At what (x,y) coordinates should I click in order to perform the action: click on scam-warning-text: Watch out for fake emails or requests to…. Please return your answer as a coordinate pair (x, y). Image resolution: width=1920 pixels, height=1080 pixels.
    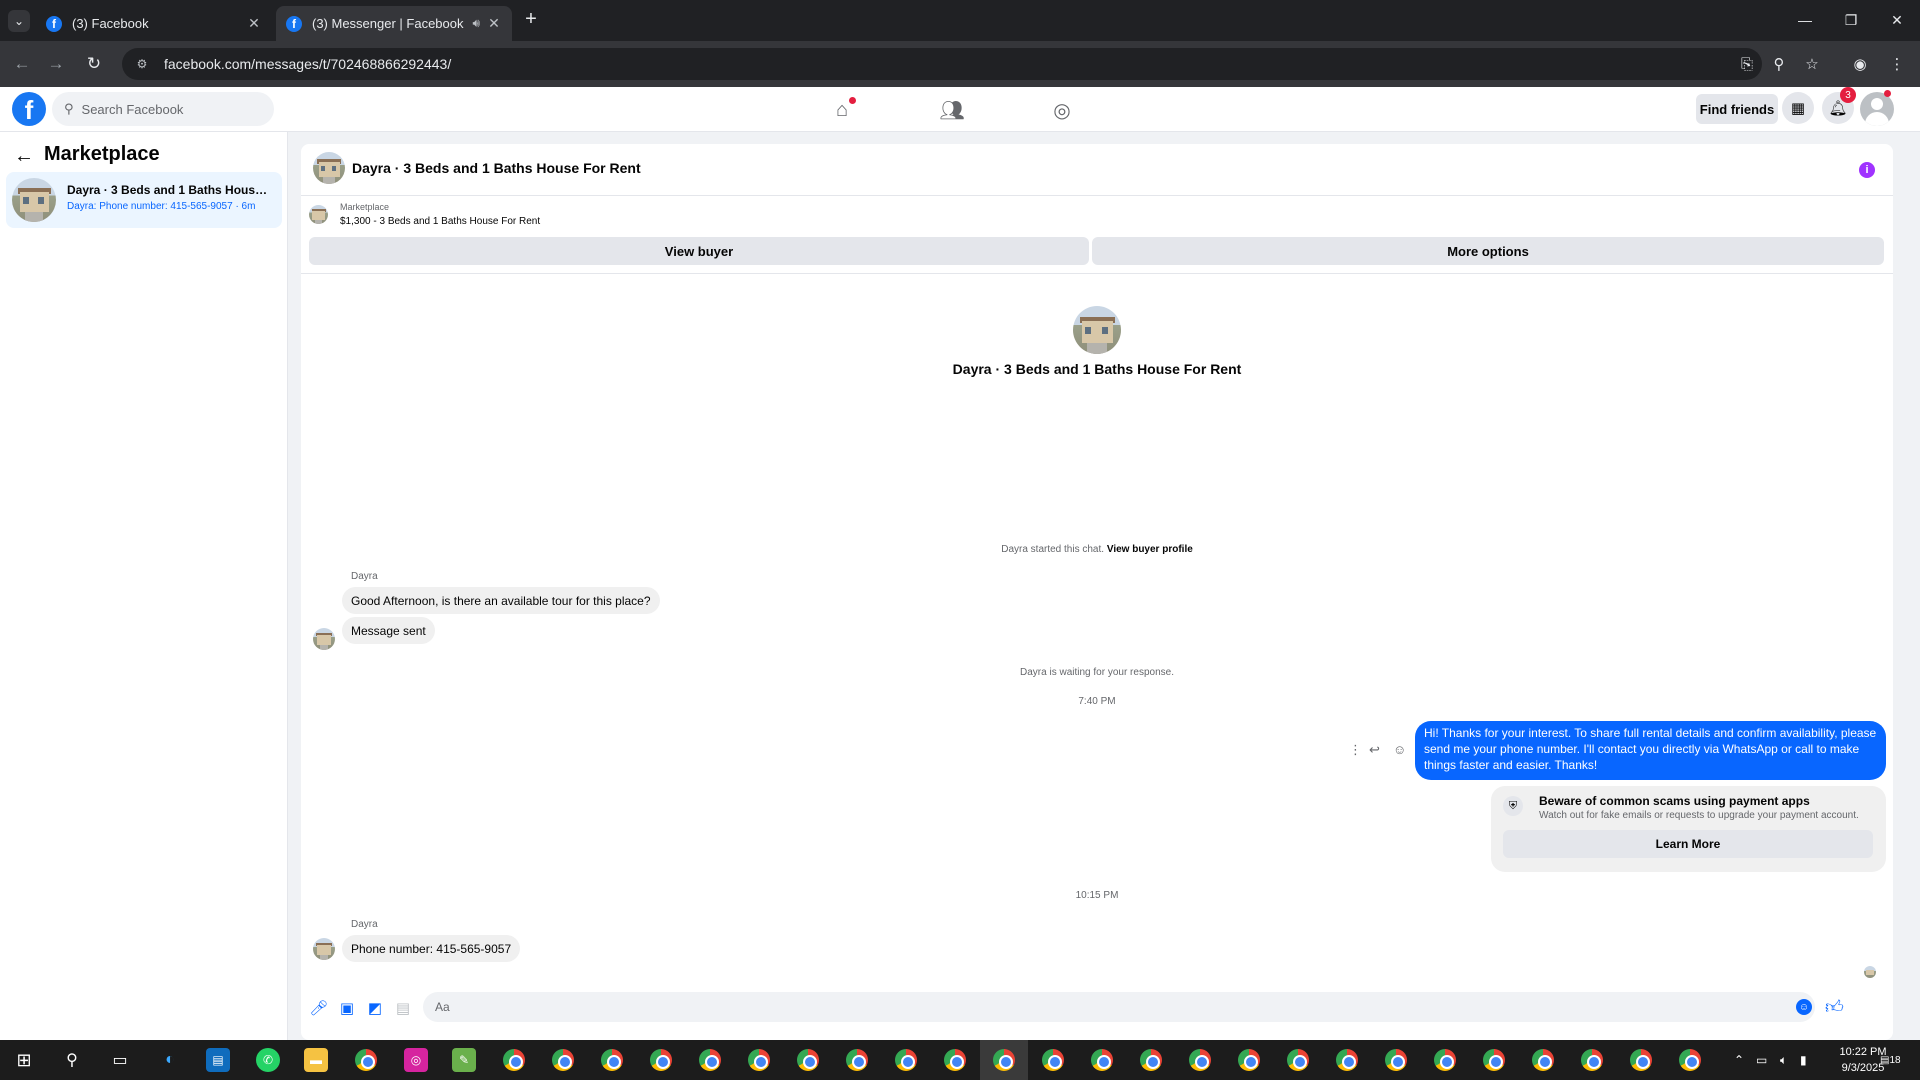
    Looking at the image, I should click on (1699, 815).